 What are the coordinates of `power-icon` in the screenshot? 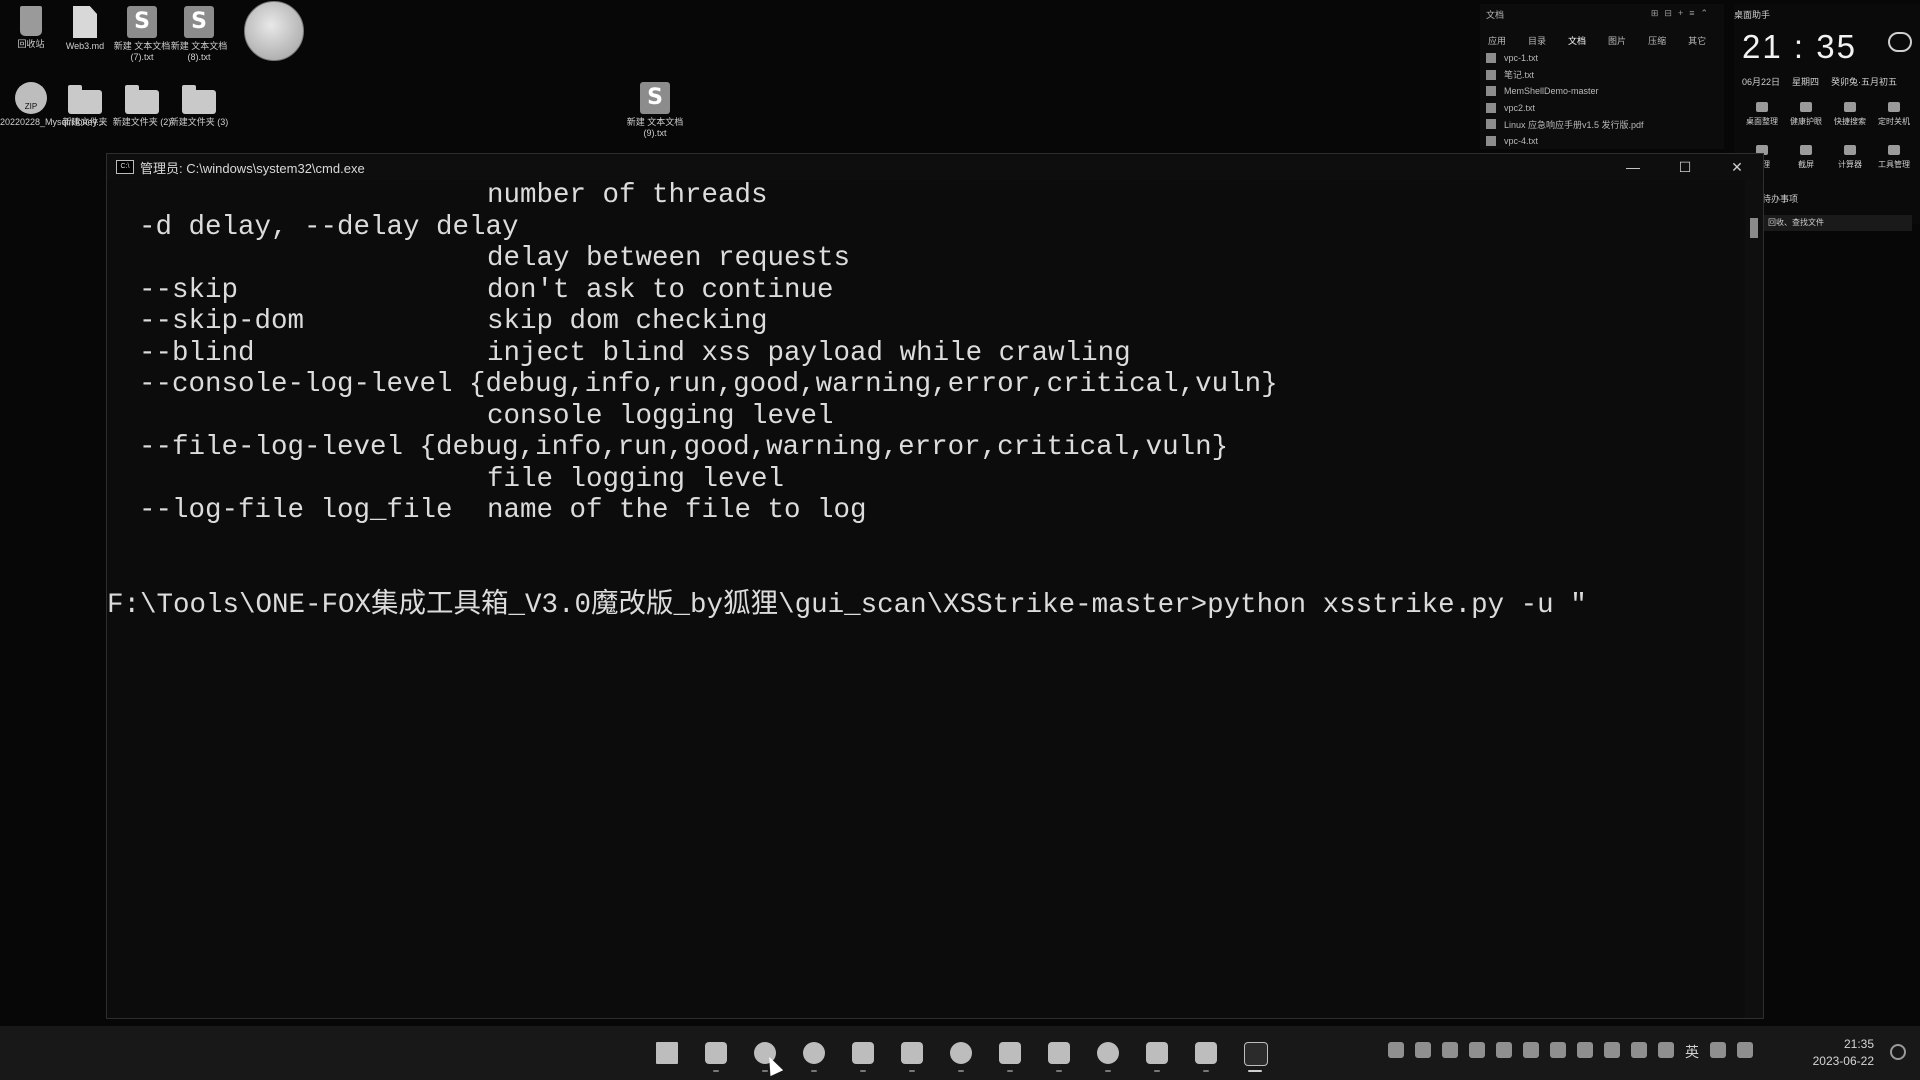 It's located at (1894, 107).